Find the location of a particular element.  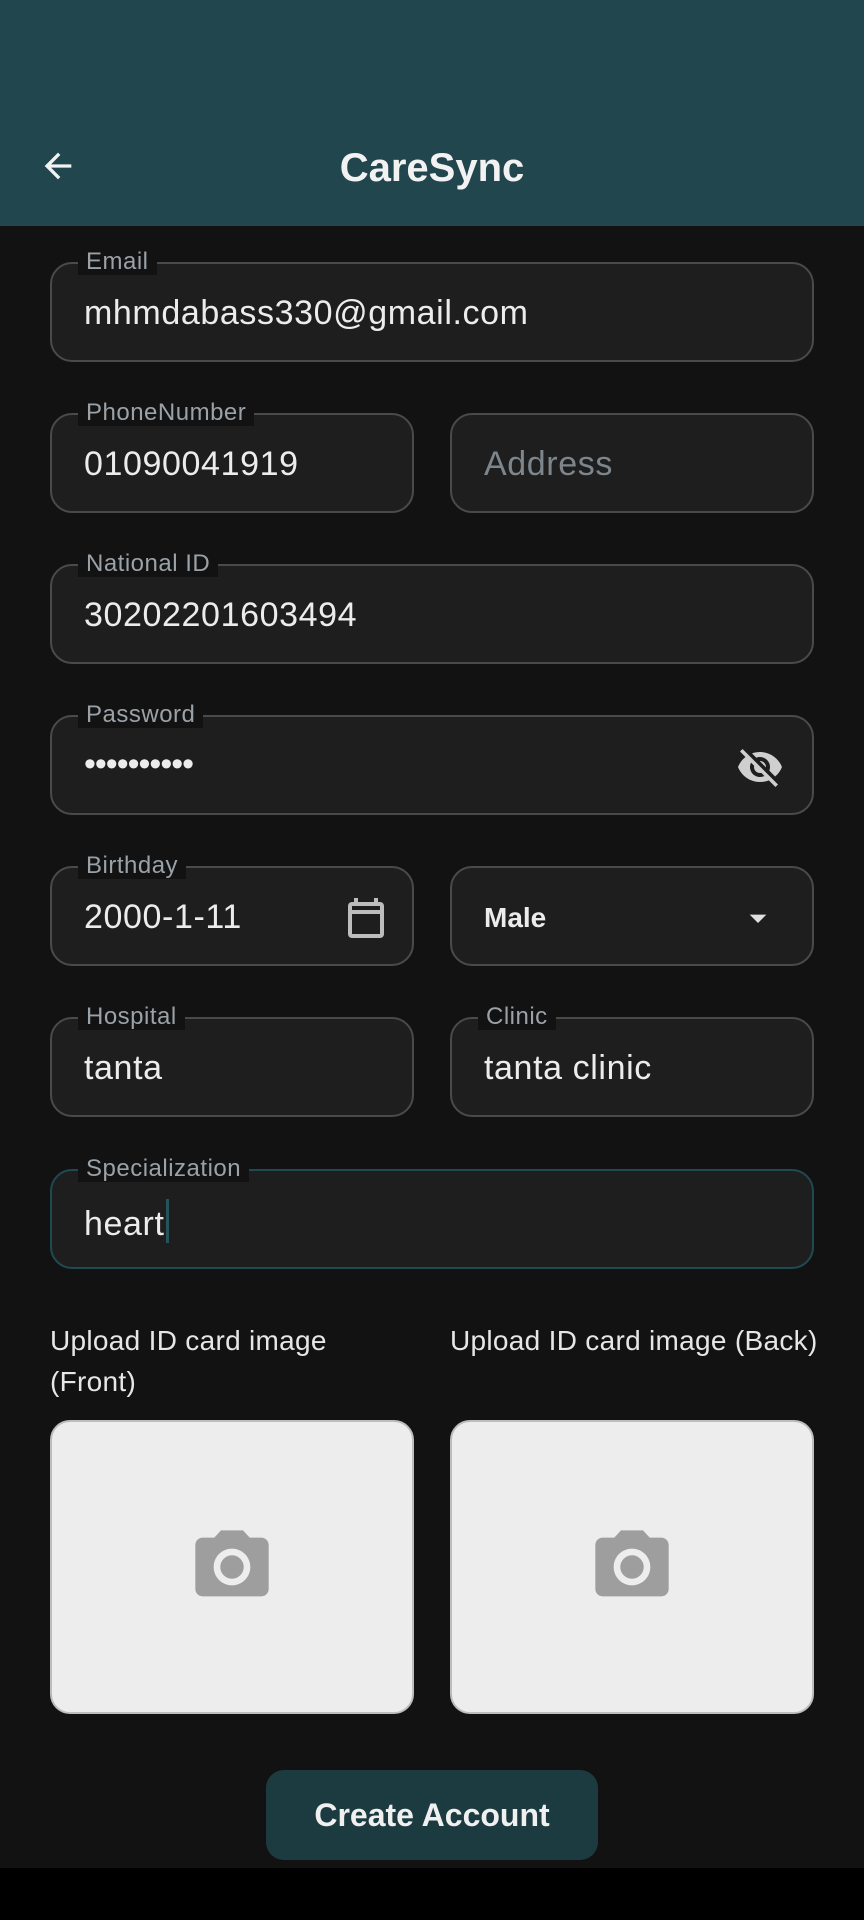

password-field: Password •••••••••• is located at coordinates (432, 758).